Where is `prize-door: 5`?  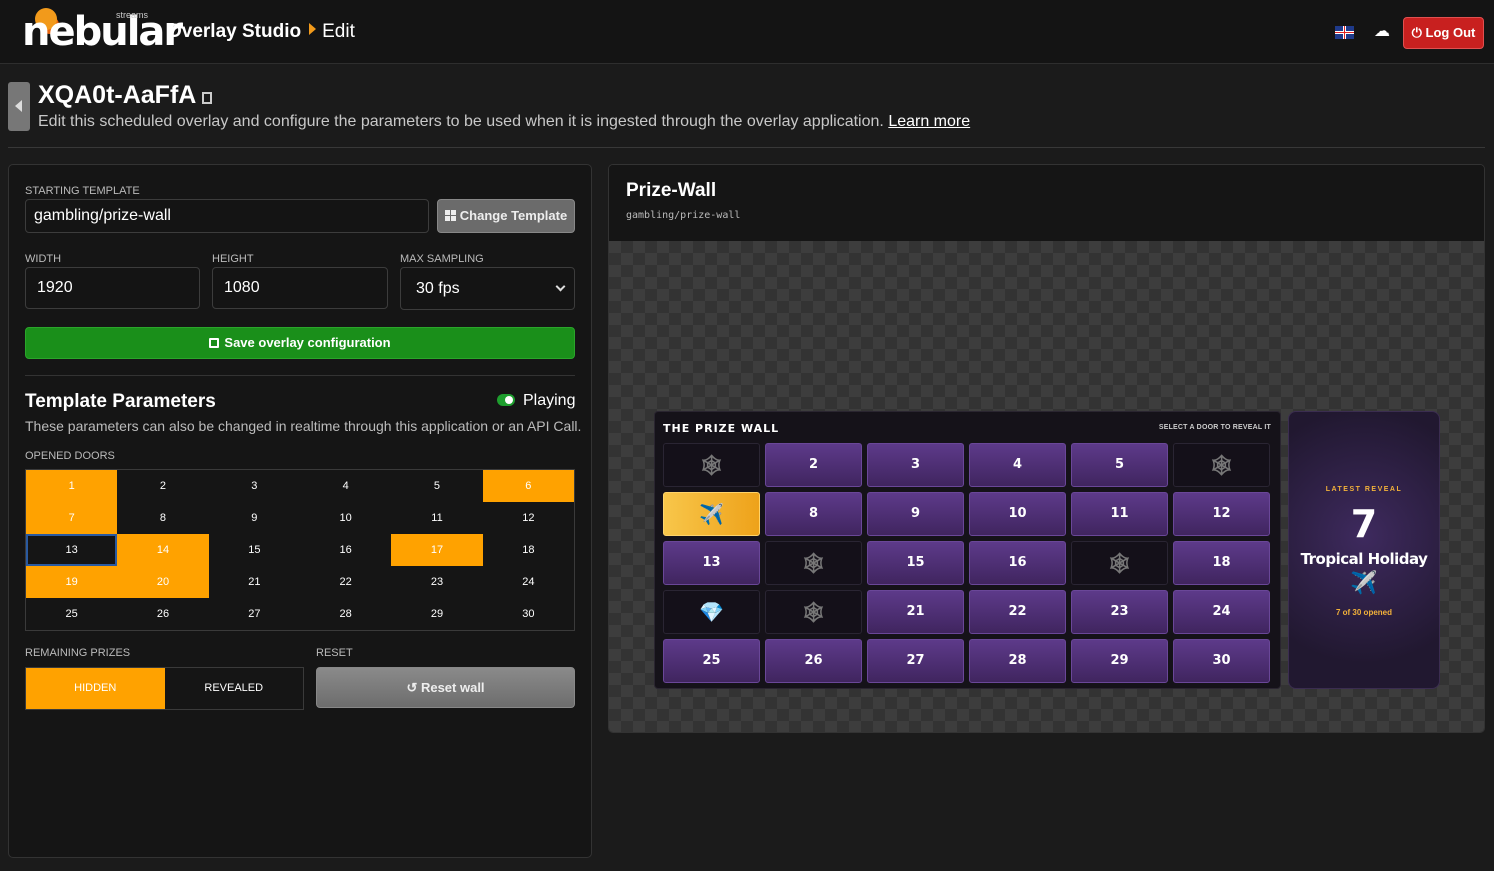
prize-door: 5 is located at coordinates (1119, 465).